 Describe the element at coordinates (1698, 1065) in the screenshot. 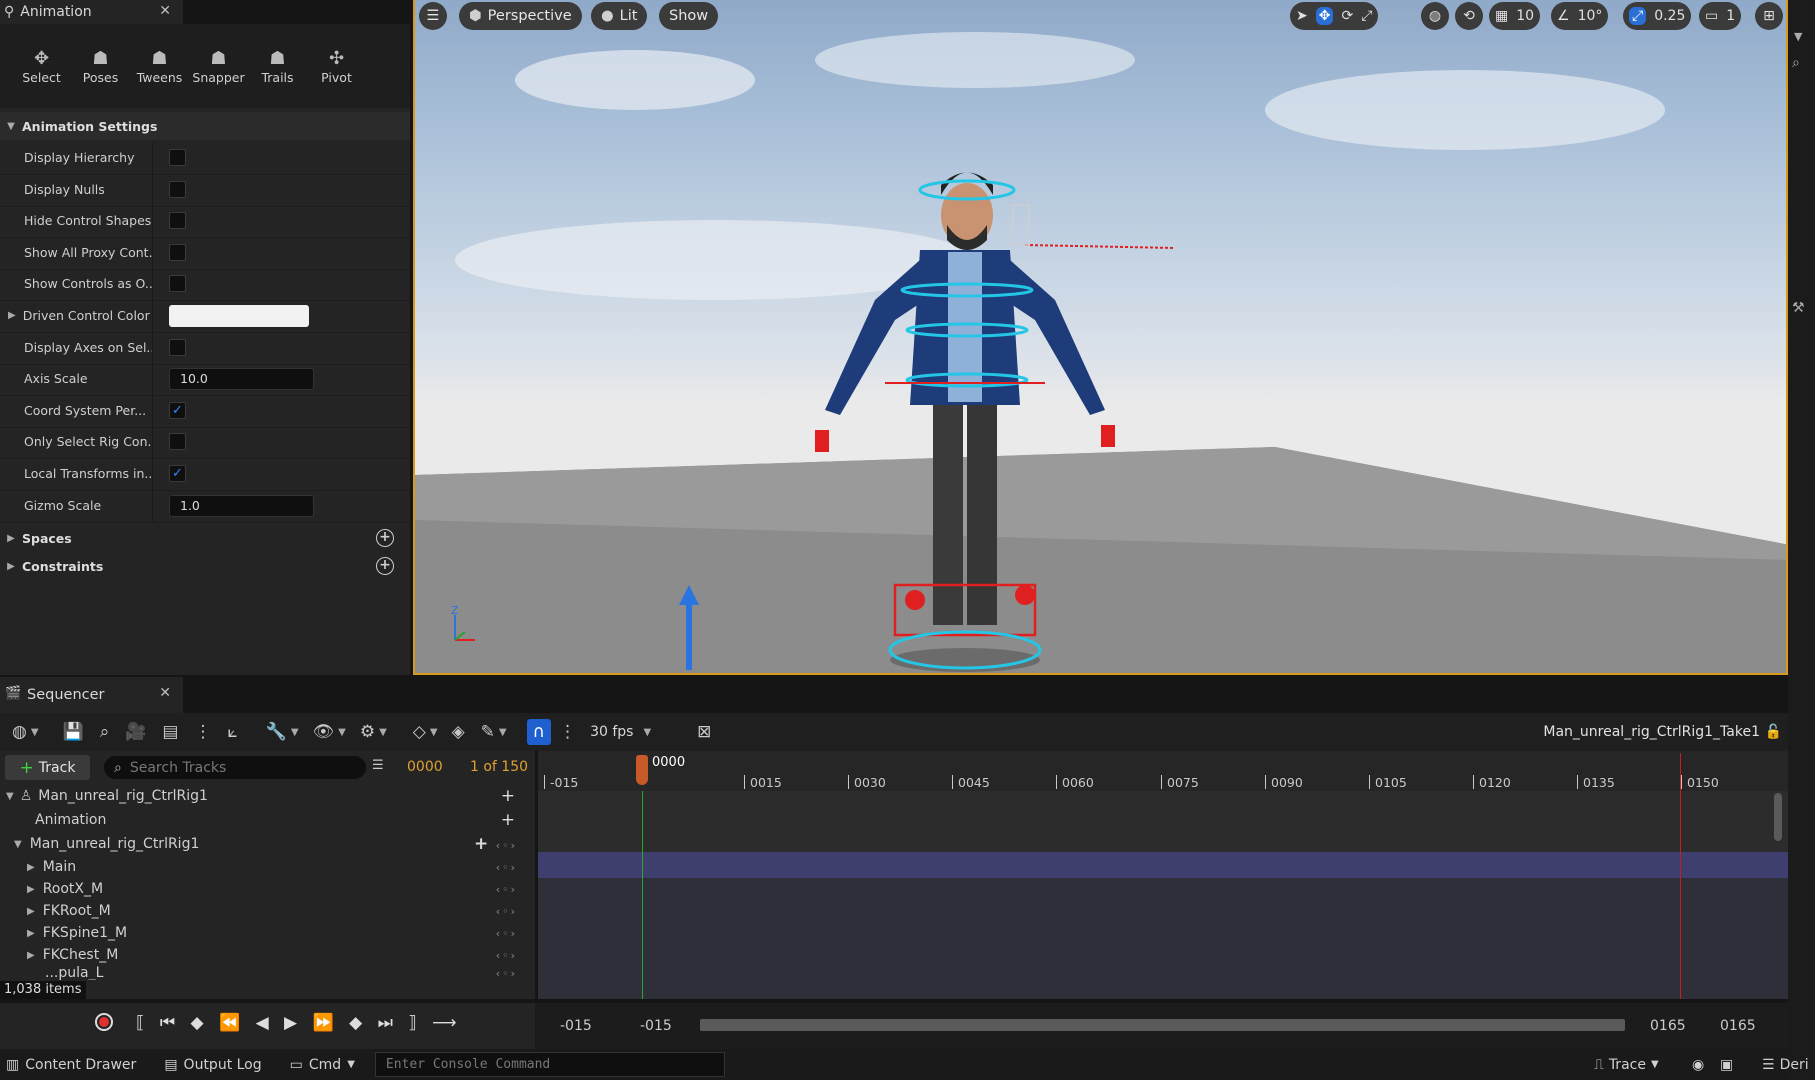

I see `source-control-icon: ◉` at that location.